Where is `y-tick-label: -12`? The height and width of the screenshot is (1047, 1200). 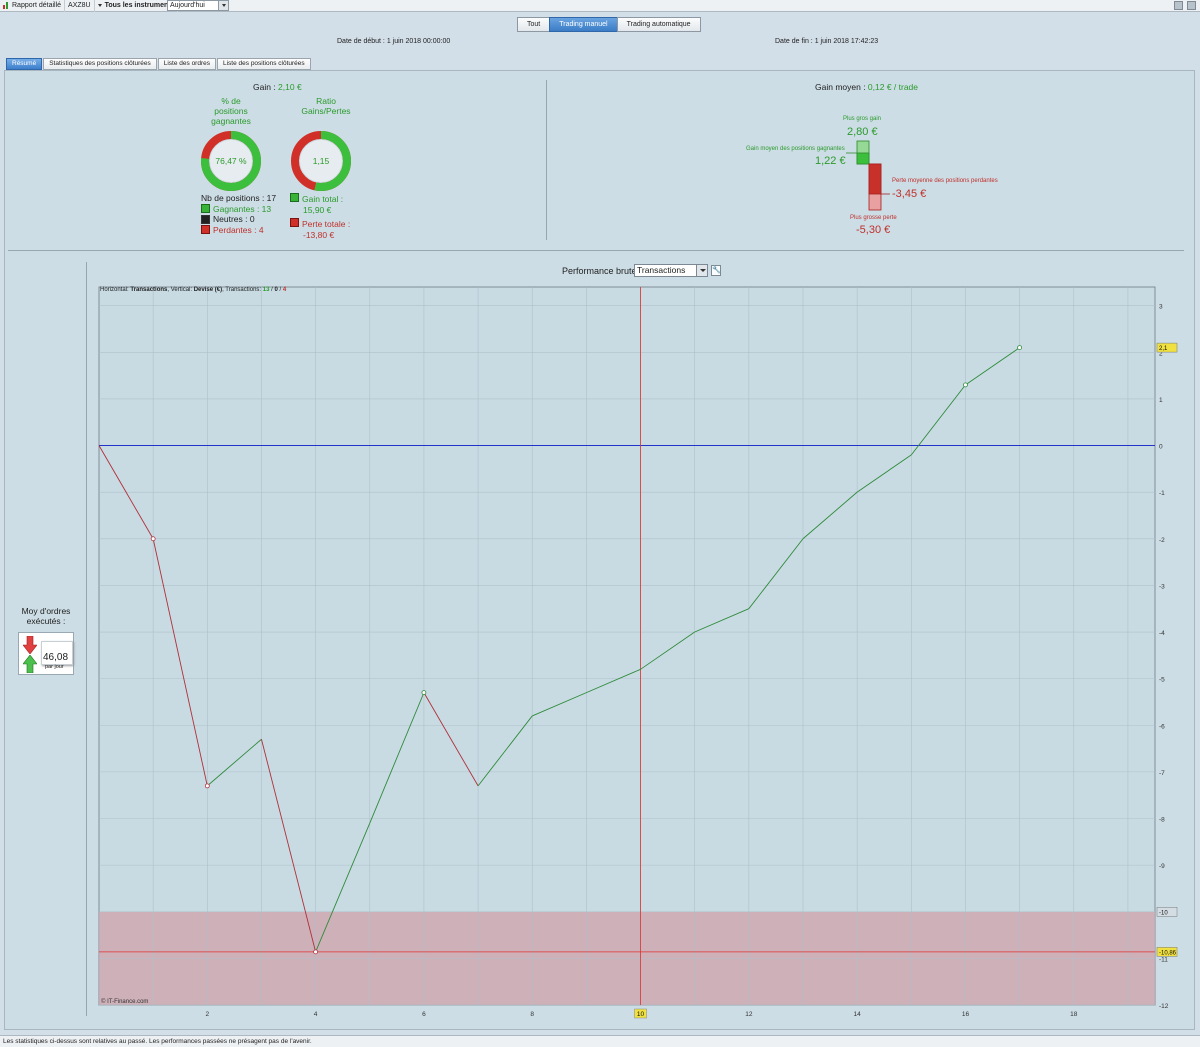 y-tick-label: -12 is located at coordinates (1164, 1006).